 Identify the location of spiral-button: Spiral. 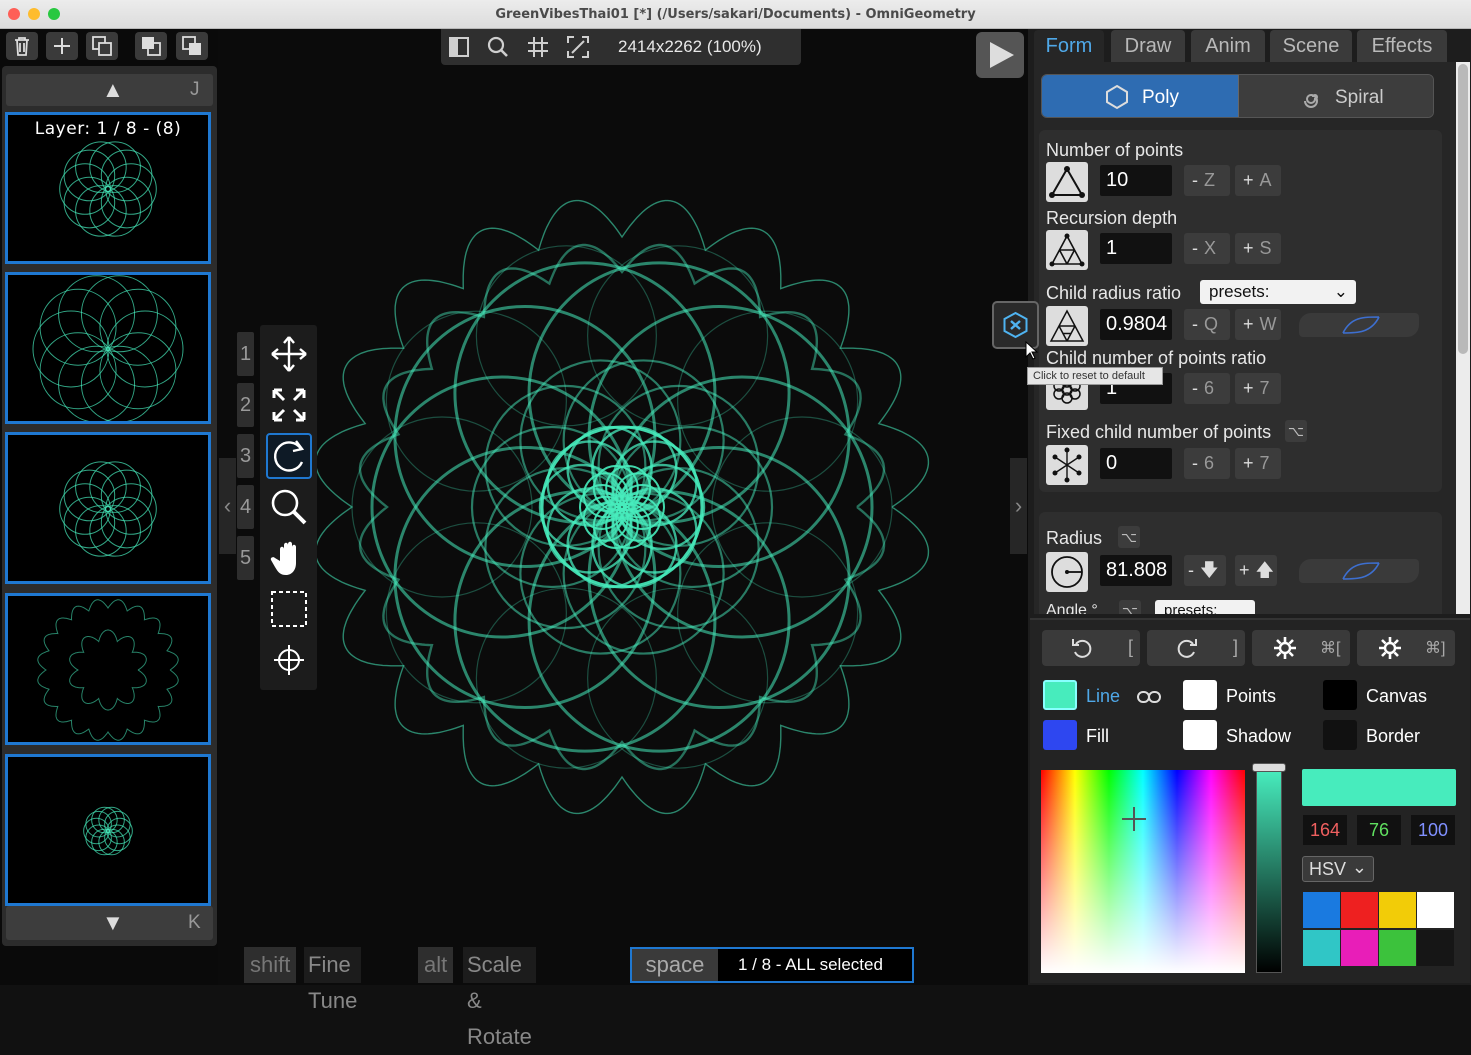
(1335, 96).